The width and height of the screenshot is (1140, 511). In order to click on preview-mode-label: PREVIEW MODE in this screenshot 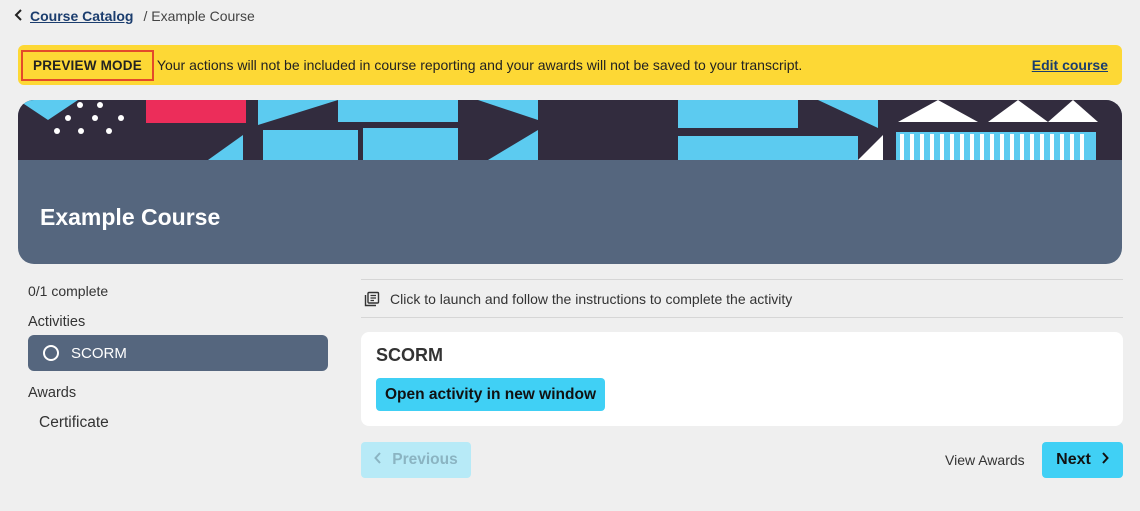, I will do `click(87, 65)`.